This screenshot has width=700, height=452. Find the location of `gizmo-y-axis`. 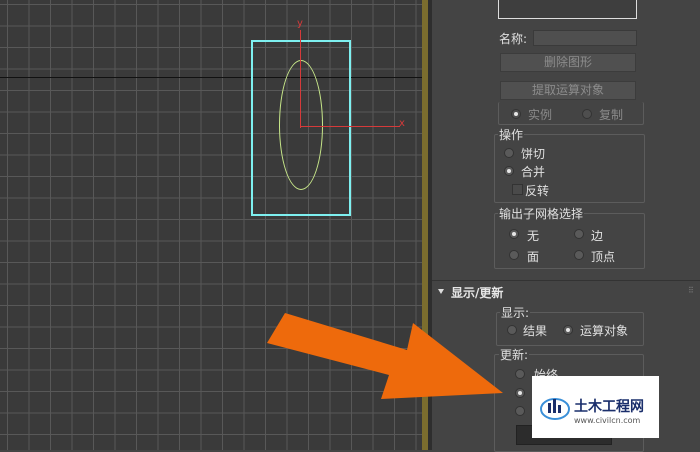

gizmo-y-axis is located at coordinates (300, 79).